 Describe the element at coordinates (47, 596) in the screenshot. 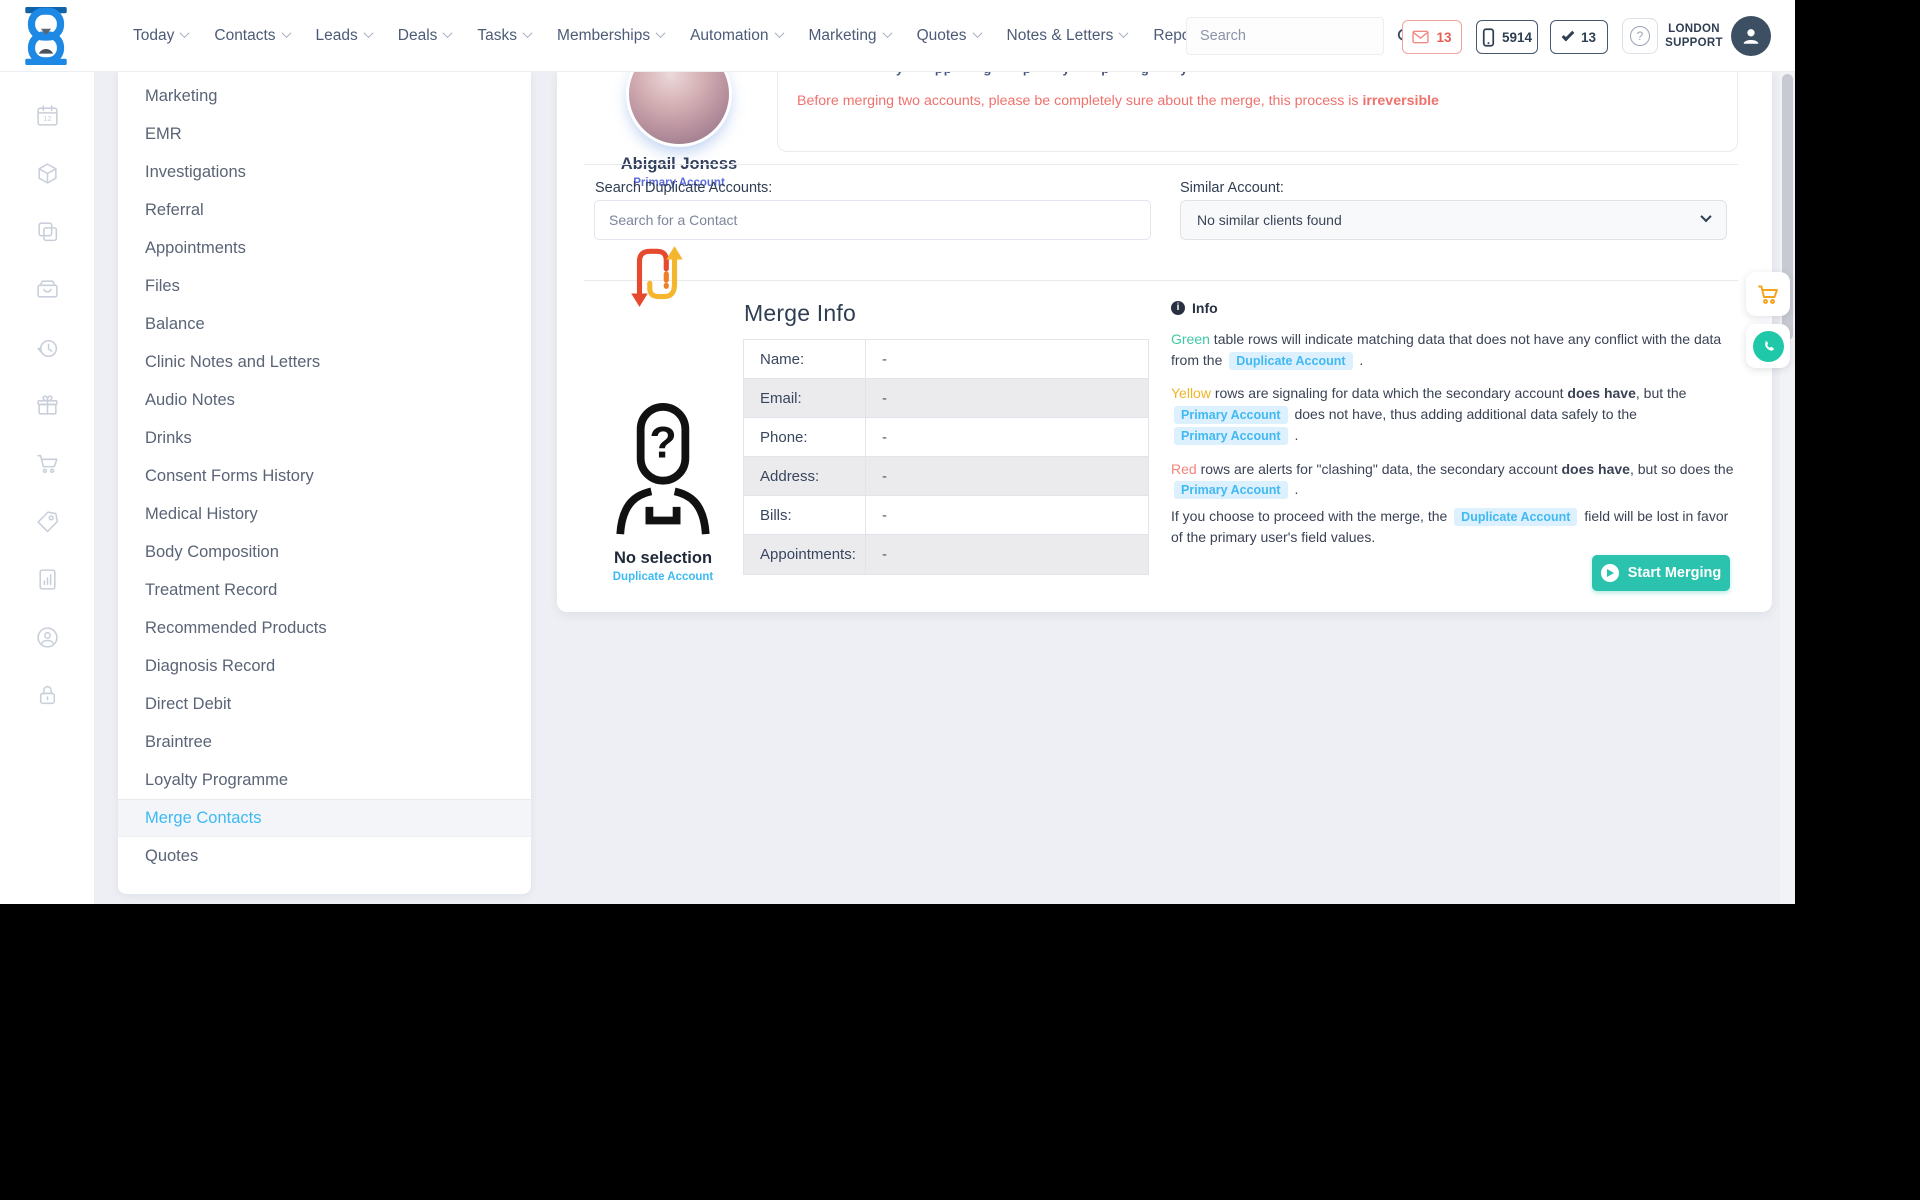

I see `report-icon` at that location.